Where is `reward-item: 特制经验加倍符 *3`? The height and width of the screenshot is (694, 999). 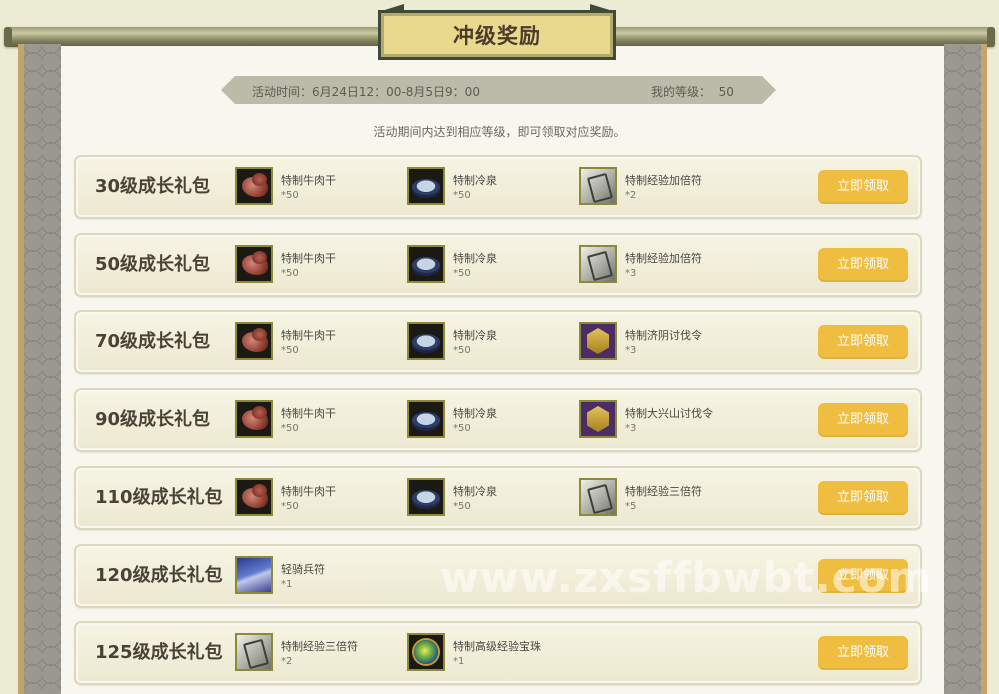 reward-item: 特制经验加倍符 *3 is located at coordinates (661, 266).